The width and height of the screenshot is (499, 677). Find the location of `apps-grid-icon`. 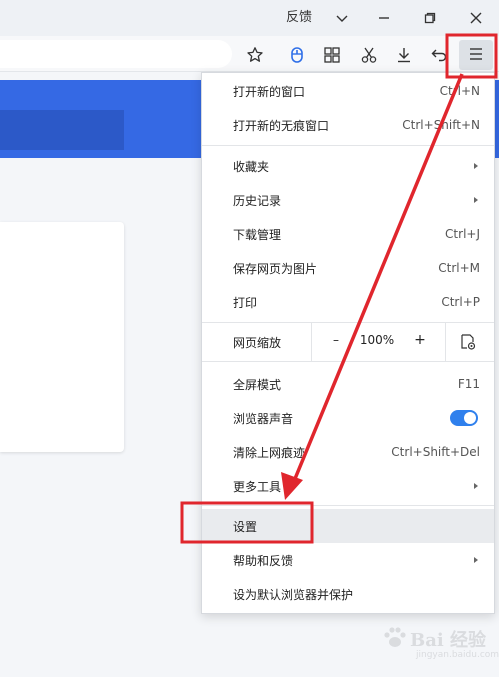

apps-grid-icon is located at coordinates (332, 55).